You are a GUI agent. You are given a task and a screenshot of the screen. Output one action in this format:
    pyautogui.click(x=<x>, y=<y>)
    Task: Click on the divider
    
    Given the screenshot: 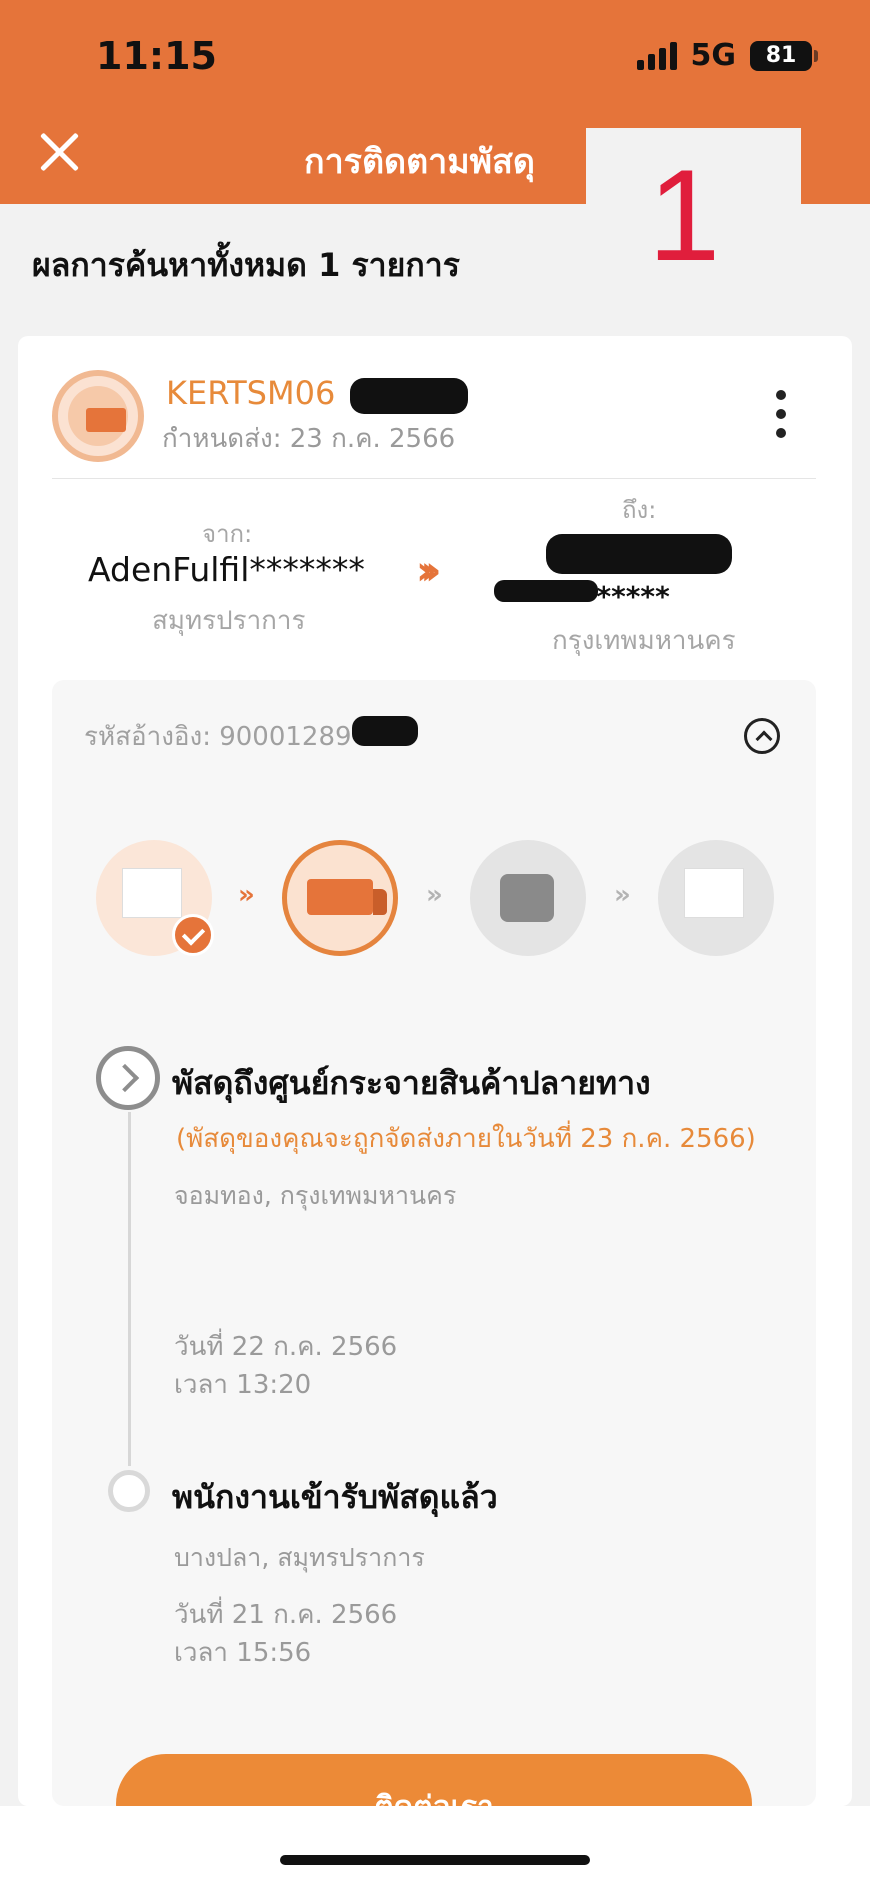 What is the action you would take?
    pyautogui.click(x=434, y=478)
    